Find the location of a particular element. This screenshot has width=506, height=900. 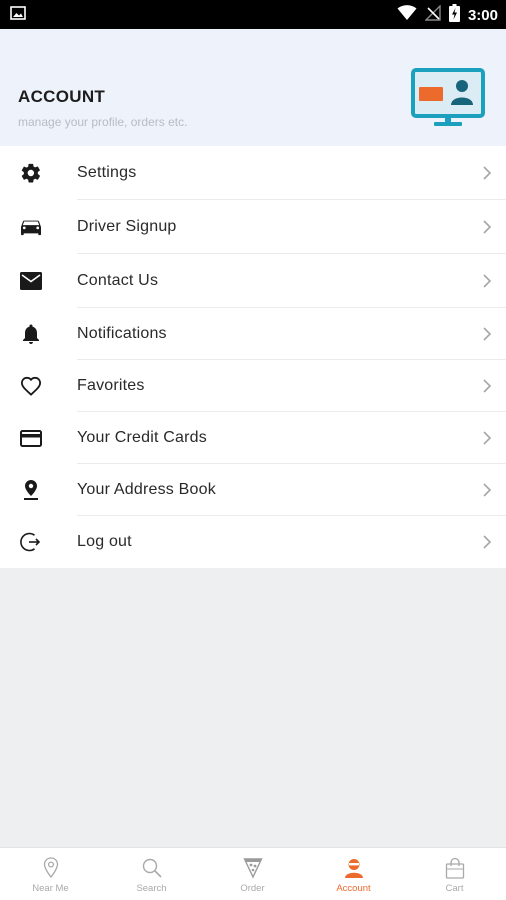

tab-order: Order is located at coordinates (252, 874).